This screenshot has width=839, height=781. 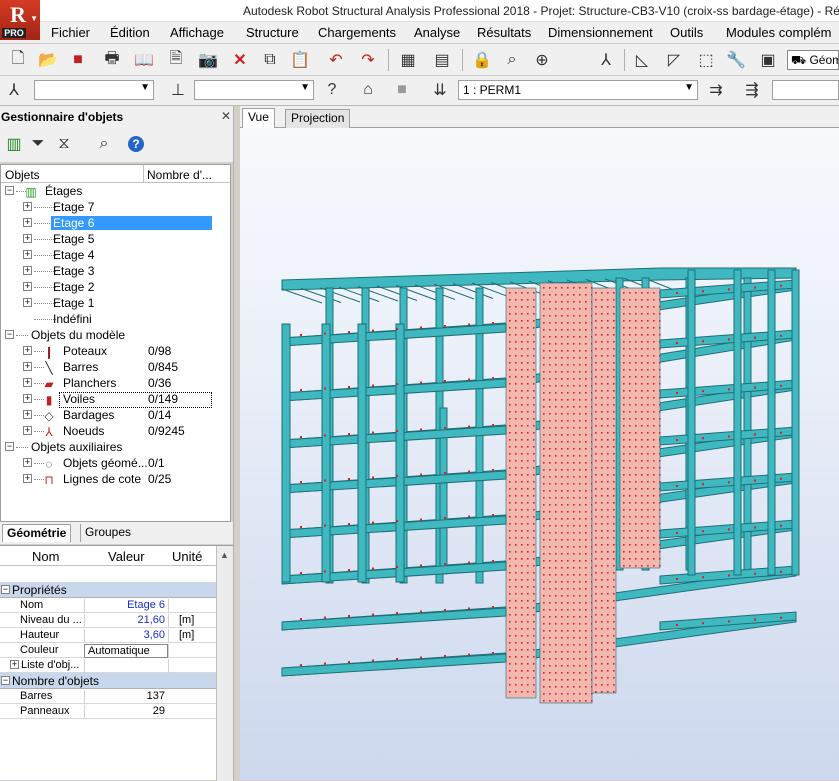 I want to click on tree-item: + ◌ Objets géomé... 0/1, so click(x=115, y=464).